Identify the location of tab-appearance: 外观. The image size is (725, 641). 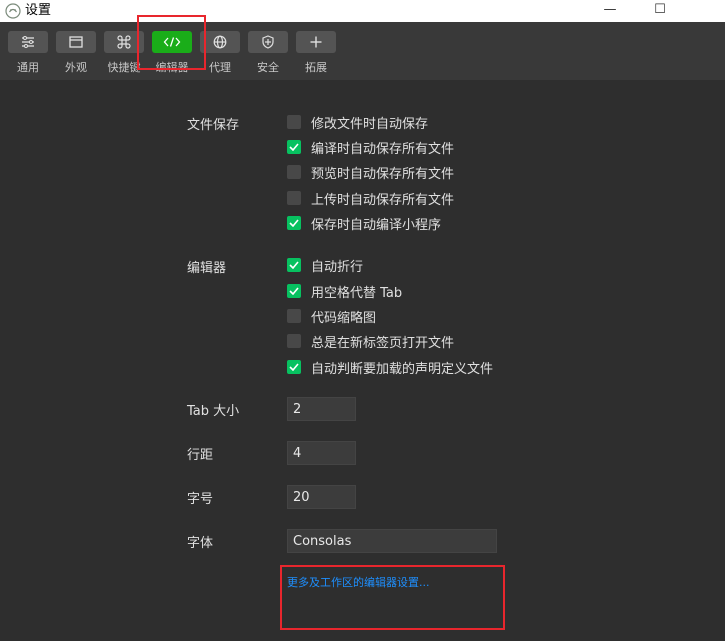
(76, 52).